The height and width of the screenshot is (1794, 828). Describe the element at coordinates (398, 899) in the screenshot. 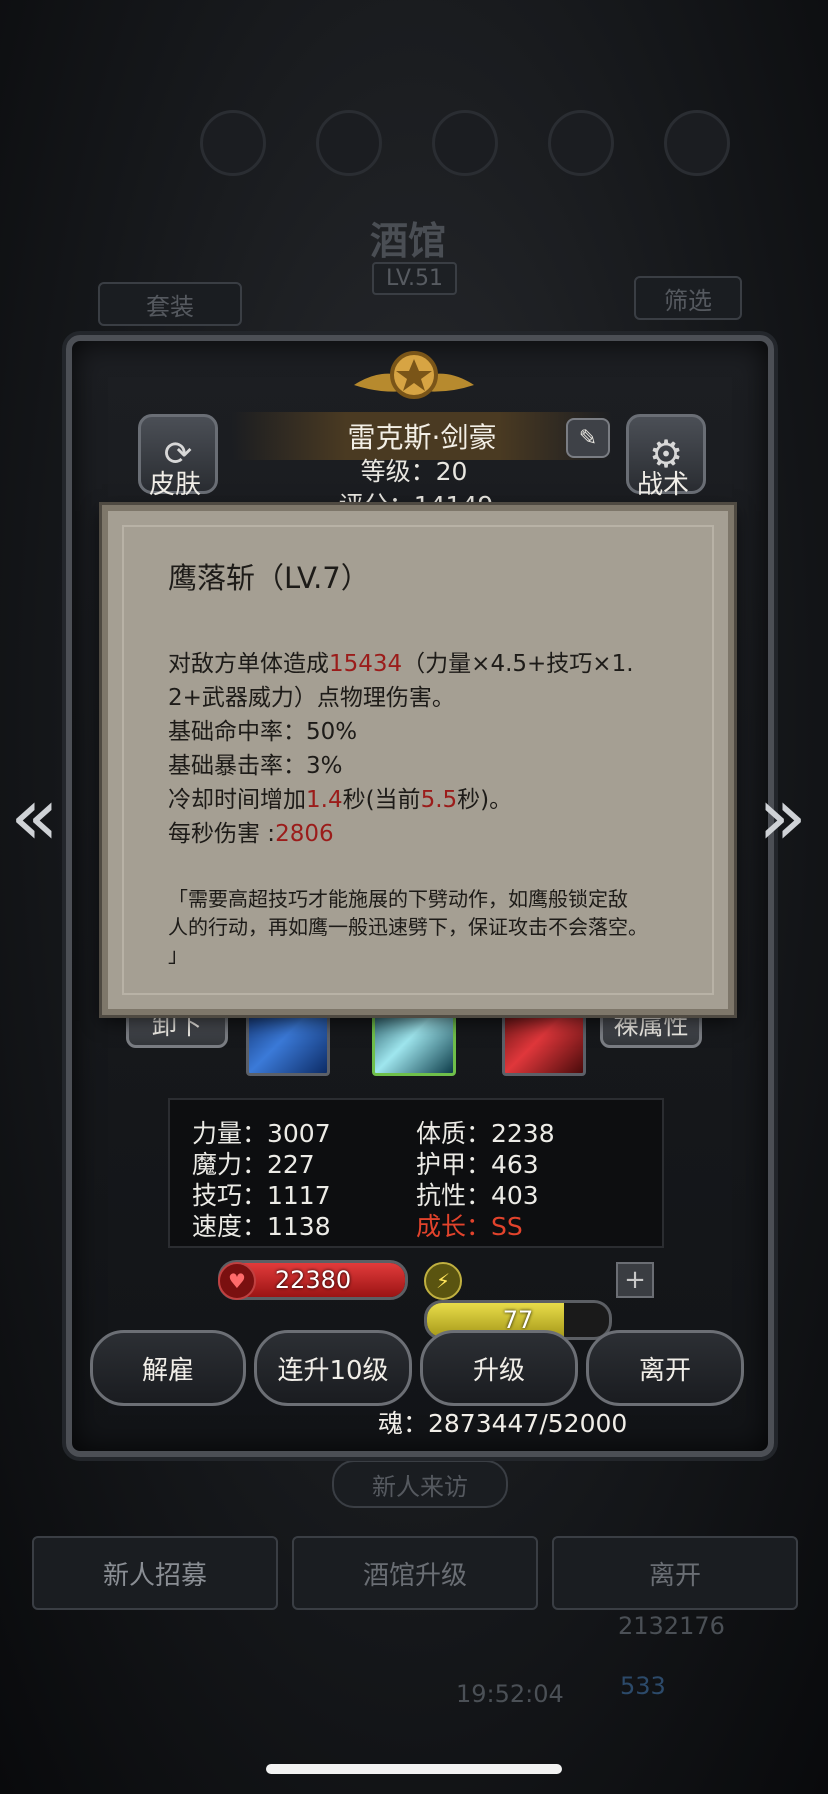

I see `flavor-line-1: 「需要高超技巧才能施展的下劈动作，如鹰般锁定敌` at that location.